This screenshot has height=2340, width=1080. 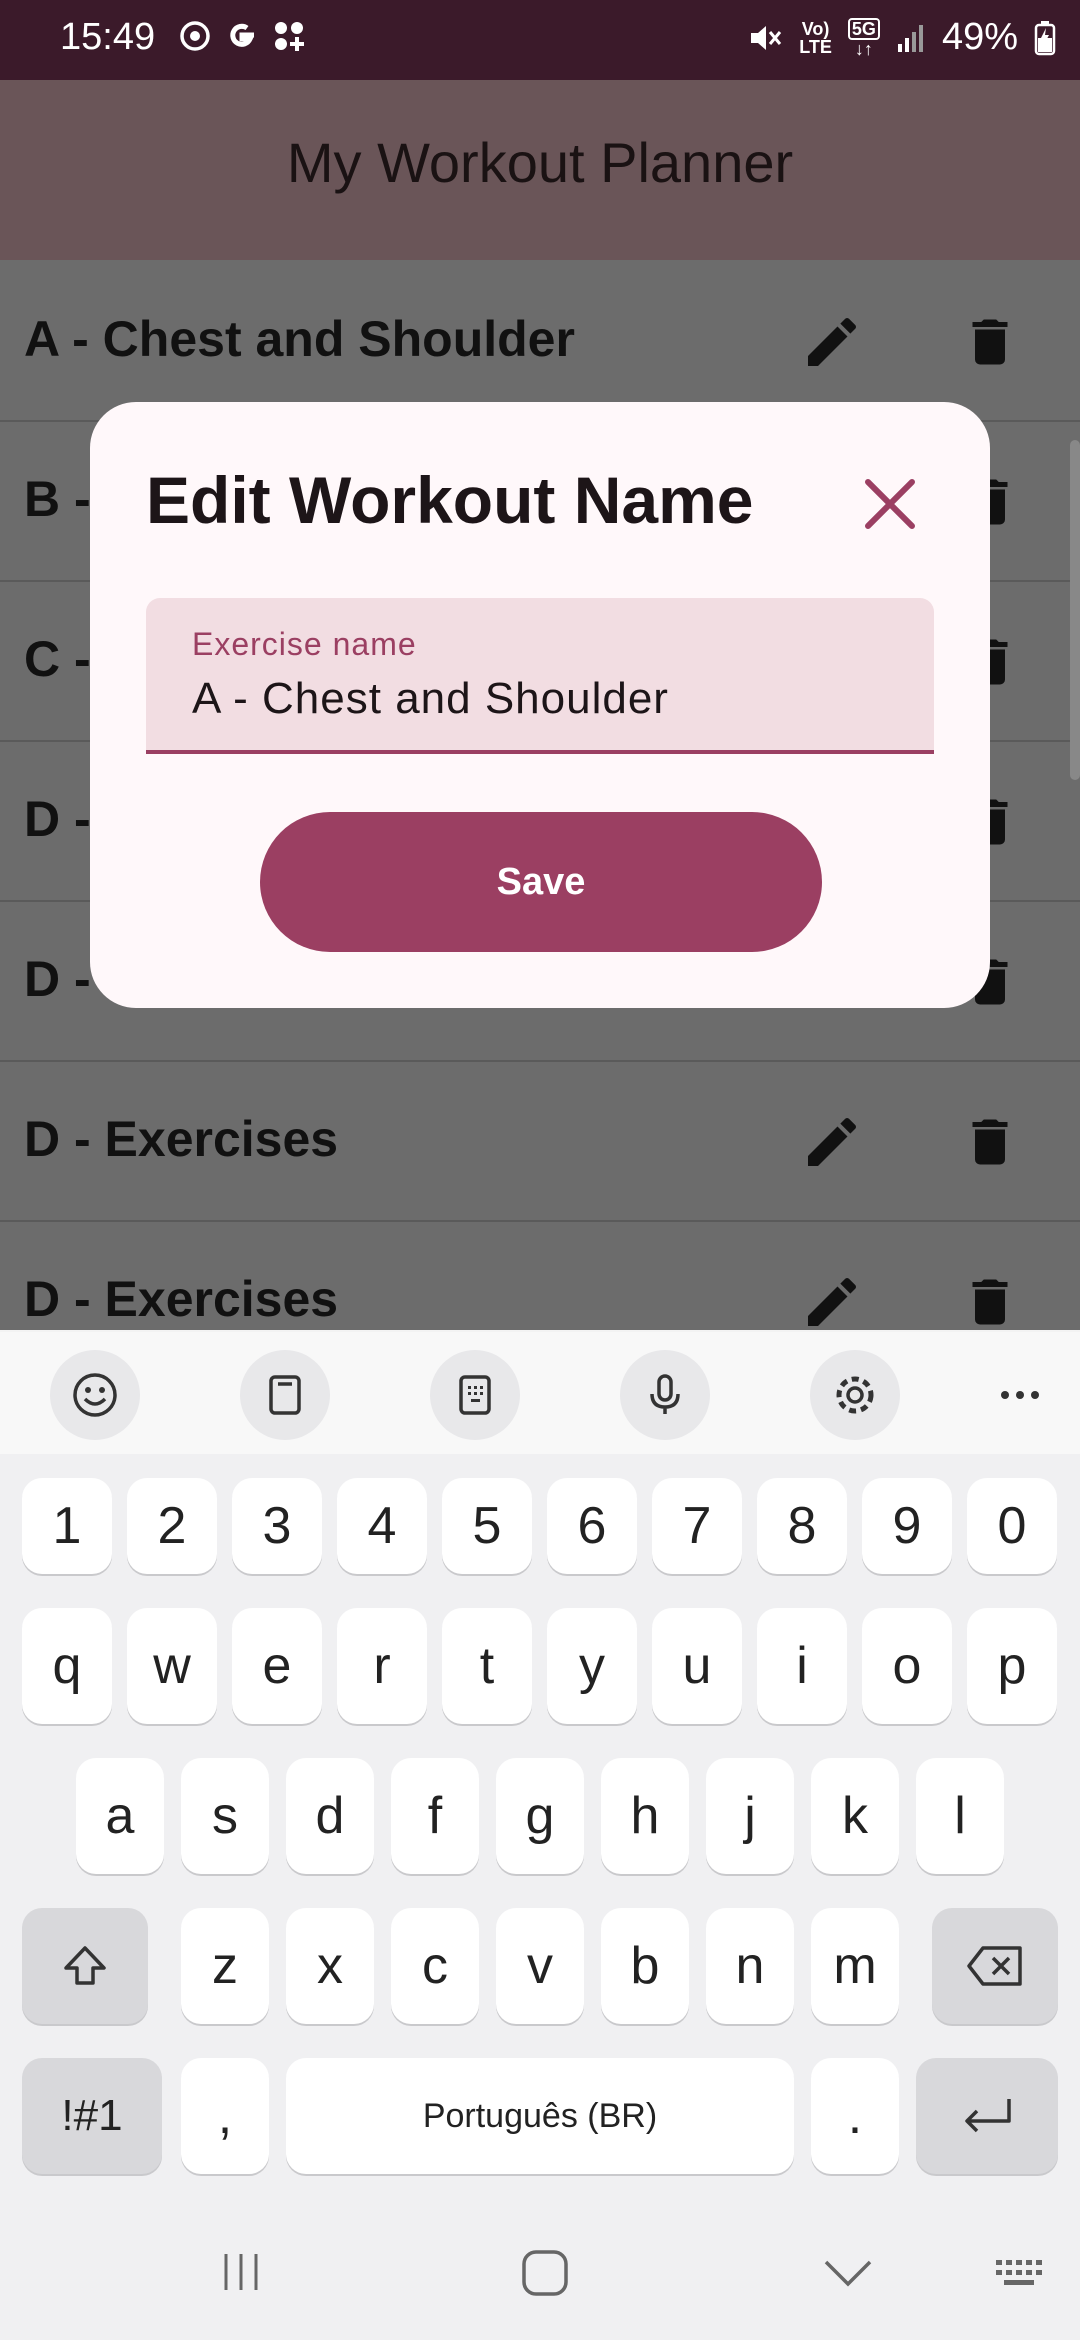 What do you see at coordinates (172, 1526) in the screenshot?
I see `key-2: 2` at bounding box center [172, 1526].